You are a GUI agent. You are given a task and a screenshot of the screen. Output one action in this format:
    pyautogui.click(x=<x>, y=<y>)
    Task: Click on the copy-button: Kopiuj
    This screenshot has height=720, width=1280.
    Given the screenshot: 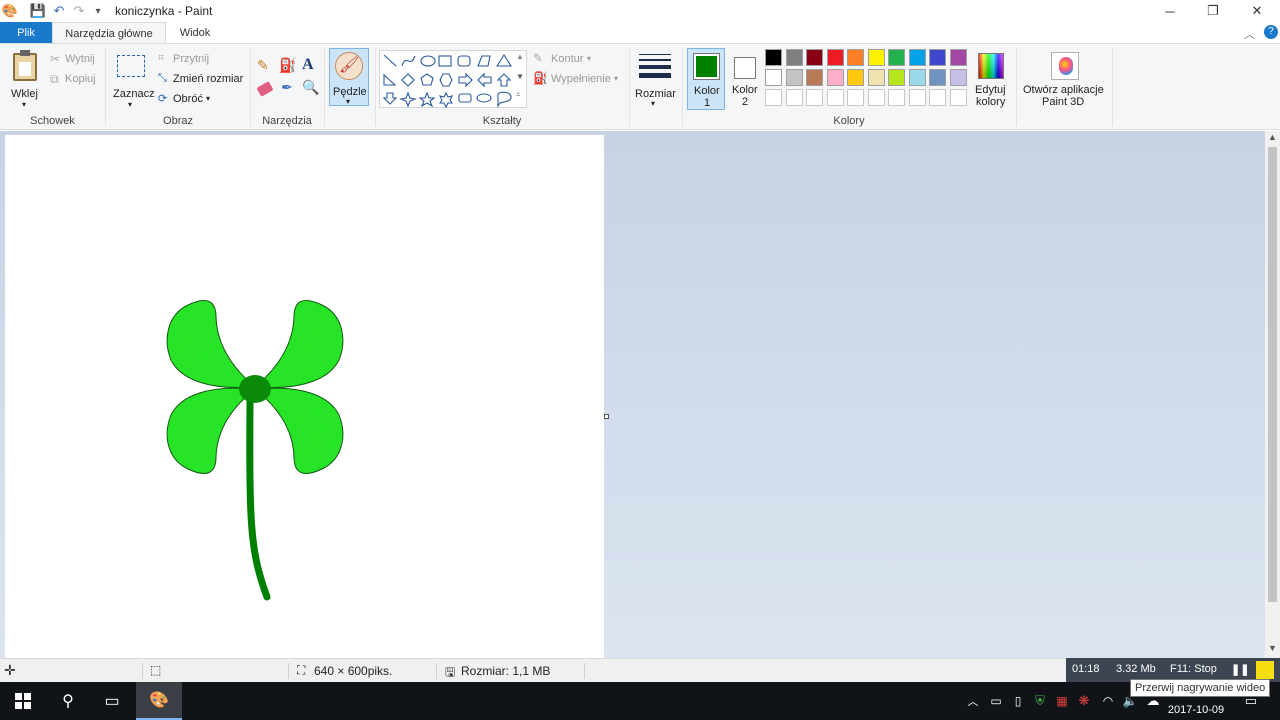 What is the action you would take?
    pyautogui.click(x=80, y=79)
    